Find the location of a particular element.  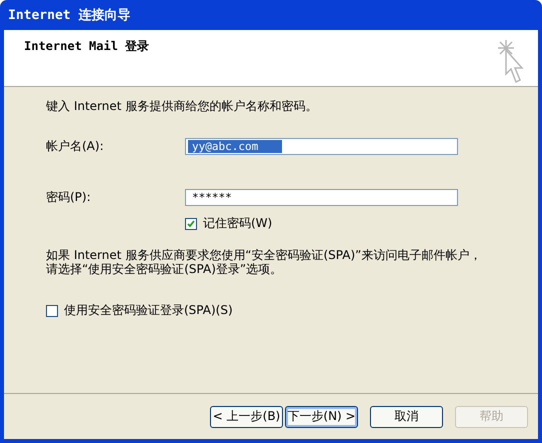

field-label: 帐户名(A): is located at coordinates (75, 146).